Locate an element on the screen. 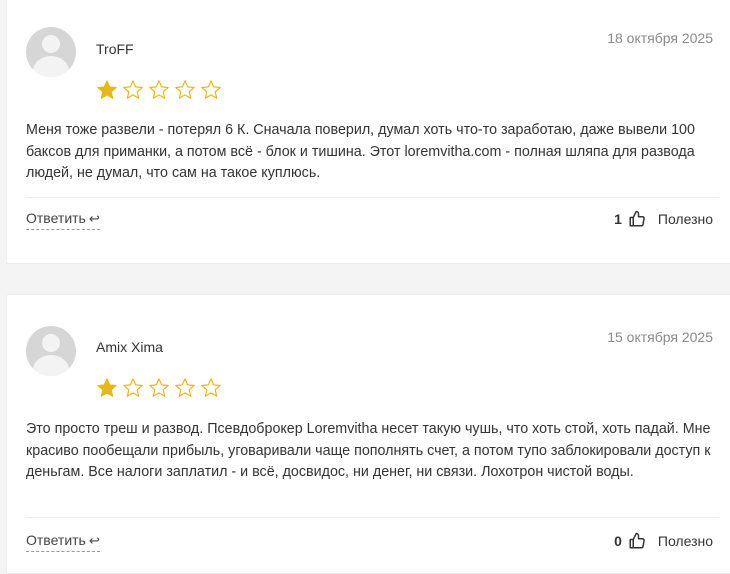 The width and height of the screenshot is (730, 574). useful-group: 1 Полезно is located at coordinates (663, 219).